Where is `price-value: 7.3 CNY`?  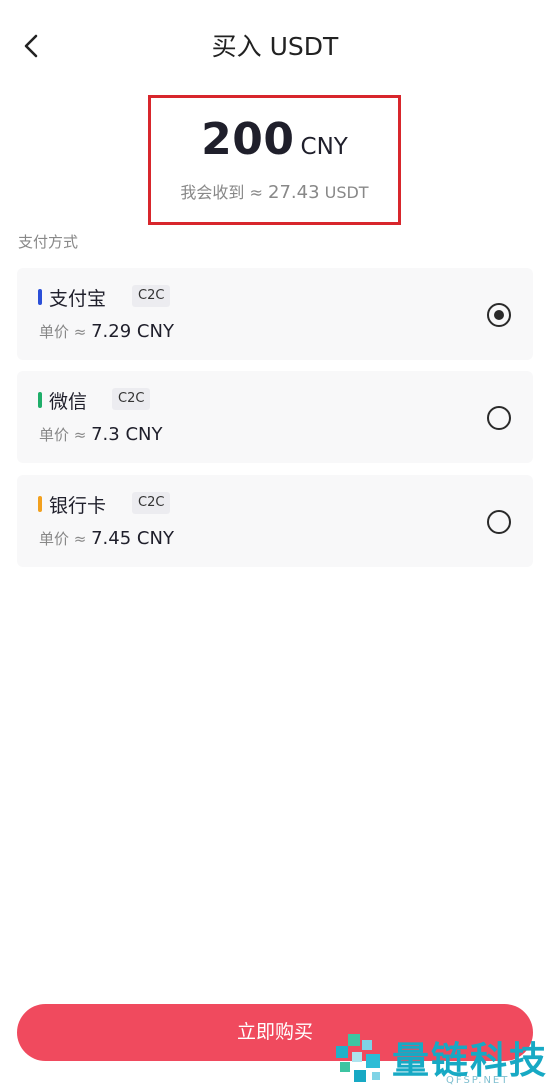
price-value: 7.3 CNY is located at coordinates (127, 434).